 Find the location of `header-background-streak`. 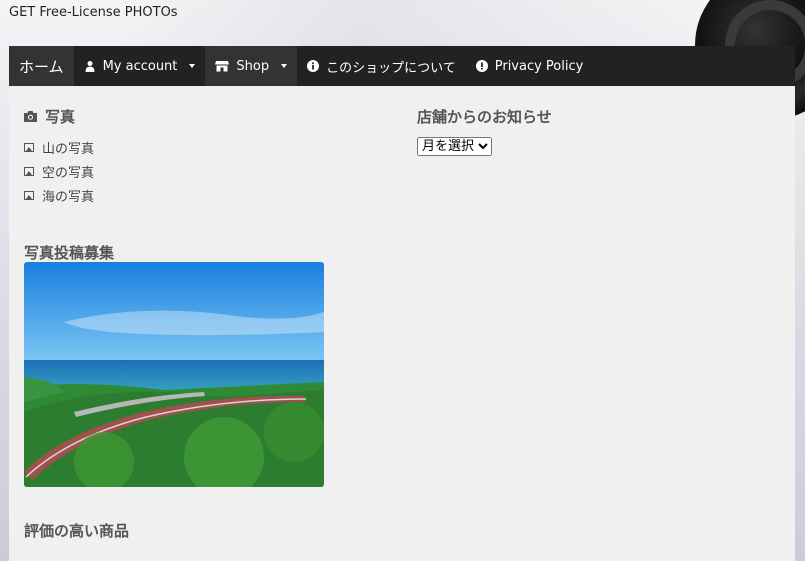

header-background-streak is located at coordinates (420, 23).